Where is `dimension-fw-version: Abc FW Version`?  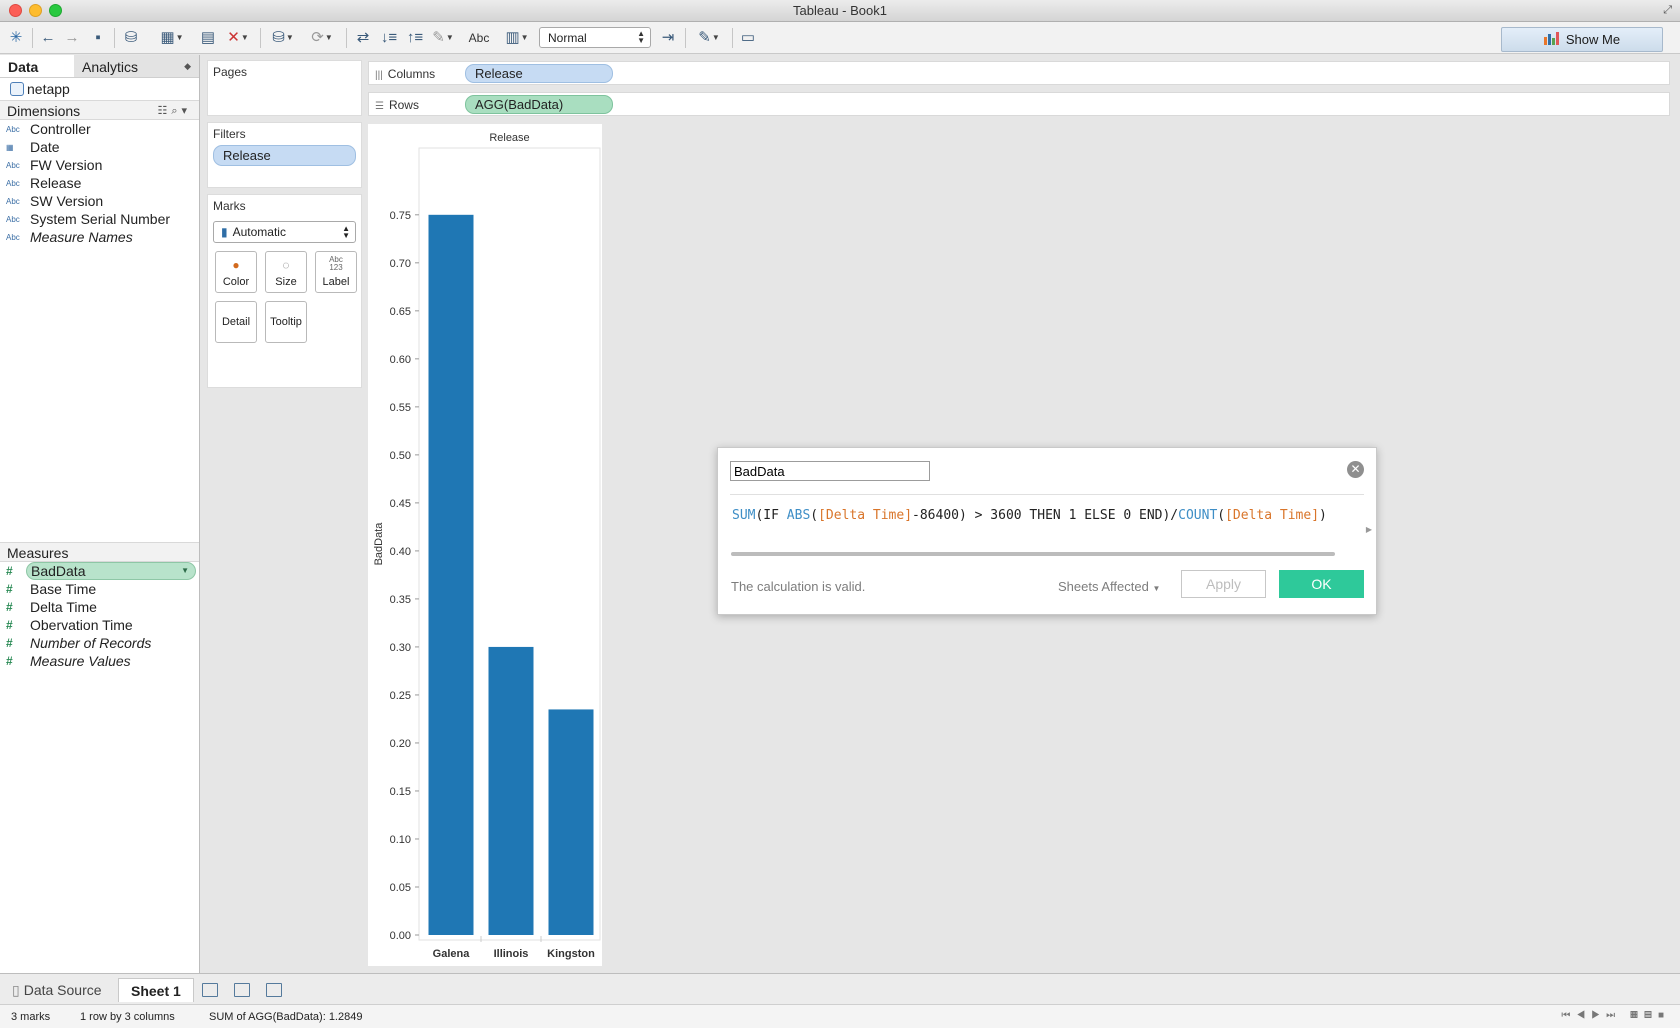
dimension-fw-version: Abc FW Version is located at coordinates (99, 165).